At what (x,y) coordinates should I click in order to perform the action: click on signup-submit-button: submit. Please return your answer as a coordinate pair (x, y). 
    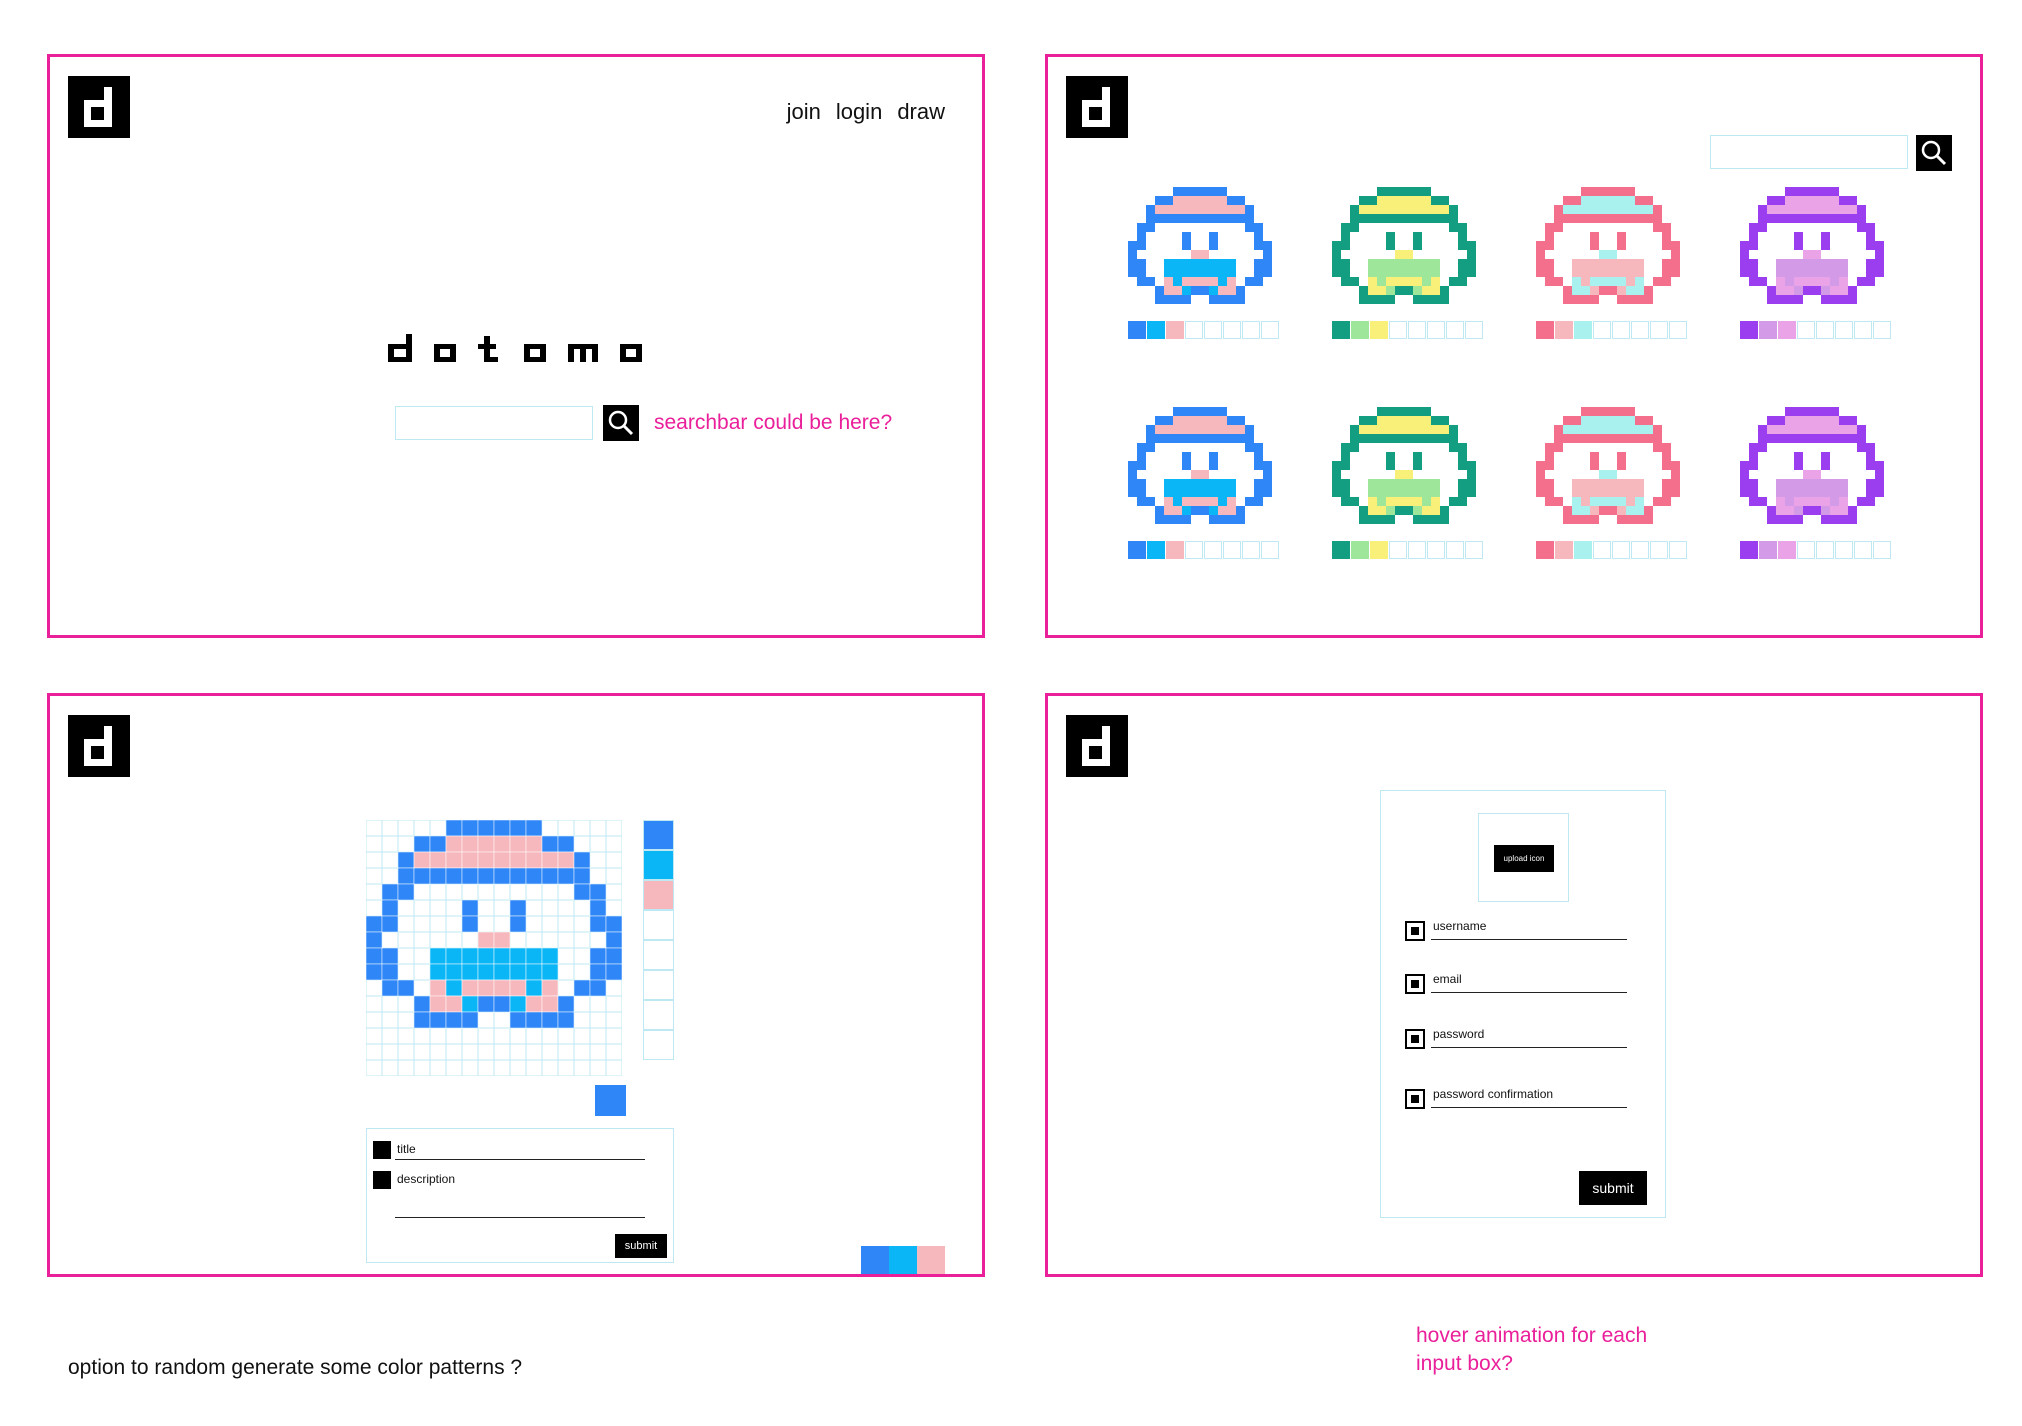
    Looking at the image, I should click on (1613, 1188).